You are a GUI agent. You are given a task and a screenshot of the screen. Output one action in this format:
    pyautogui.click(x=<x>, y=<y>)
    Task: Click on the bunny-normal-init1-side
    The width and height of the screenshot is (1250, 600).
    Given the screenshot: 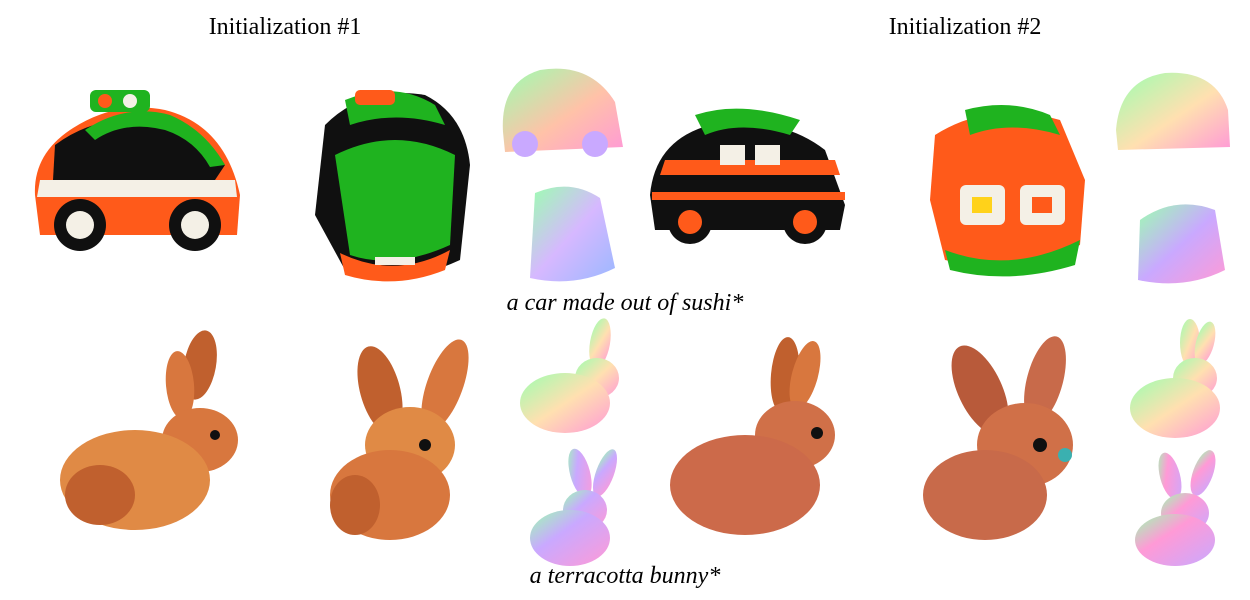 What is the action you would take?
    pyautogui.click(x=570, y=378)
    